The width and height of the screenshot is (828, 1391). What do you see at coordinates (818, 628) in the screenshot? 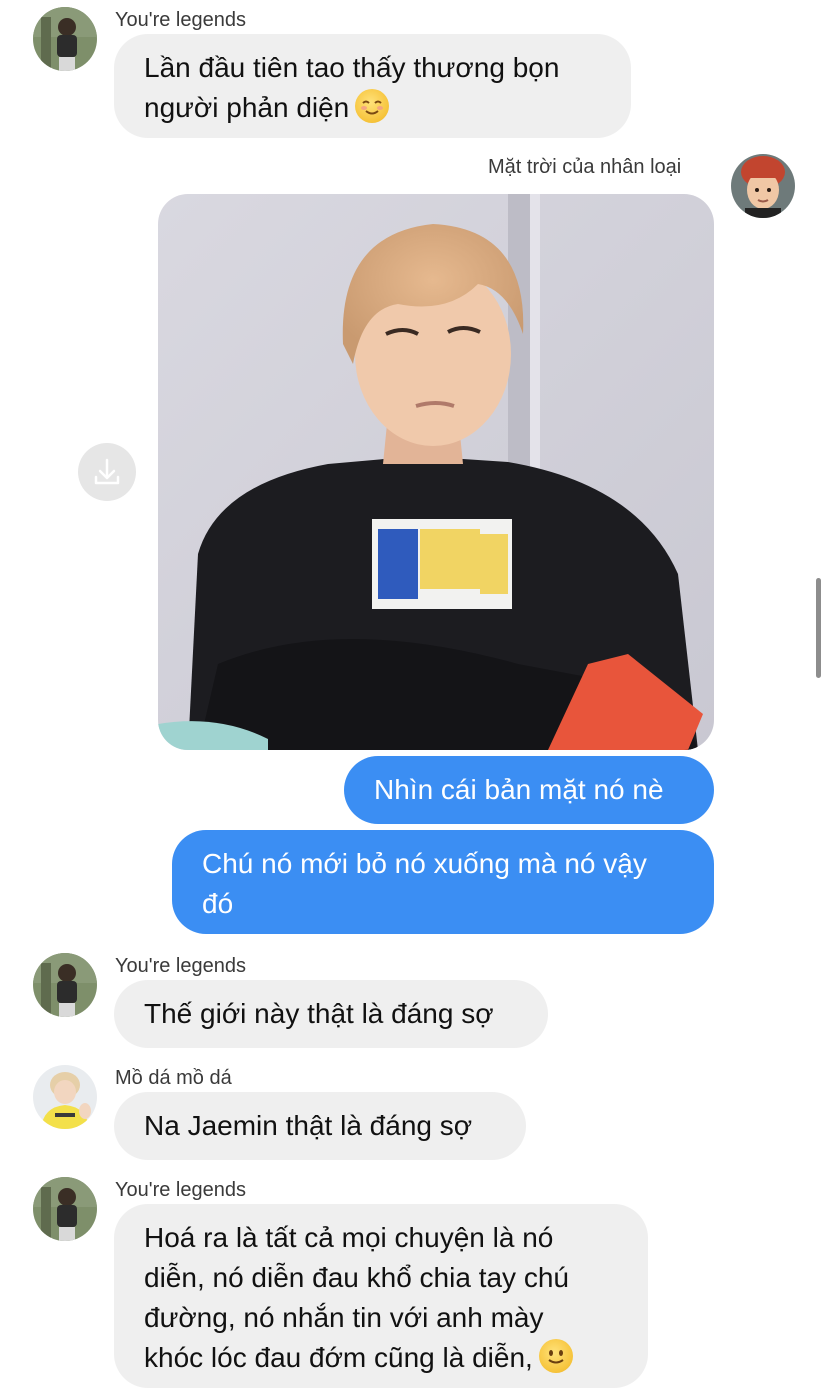
I see `scrollbar-thumb` at bounding box center [818, 628].